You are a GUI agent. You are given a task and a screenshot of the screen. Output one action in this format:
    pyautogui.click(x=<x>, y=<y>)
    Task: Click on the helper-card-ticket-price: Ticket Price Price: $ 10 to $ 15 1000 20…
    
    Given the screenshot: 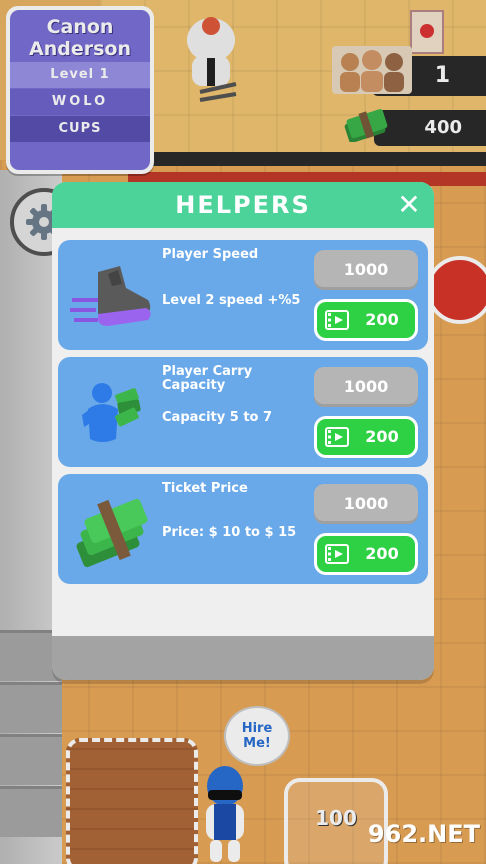 What is the action you would take?
    pyautogui.click(x=243, y=529)
    